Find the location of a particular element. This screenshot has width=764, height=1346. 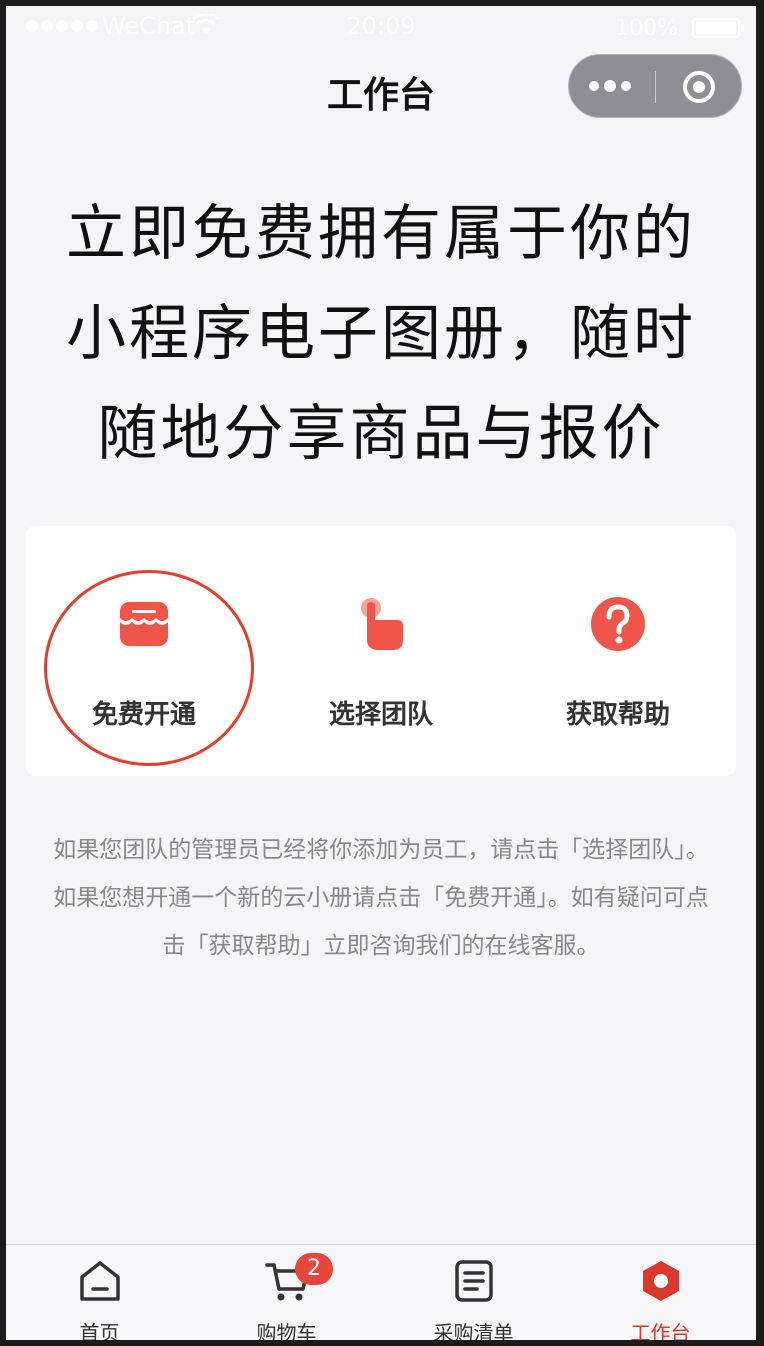

battery-percent: 100% is located at coordinates (646, 28).